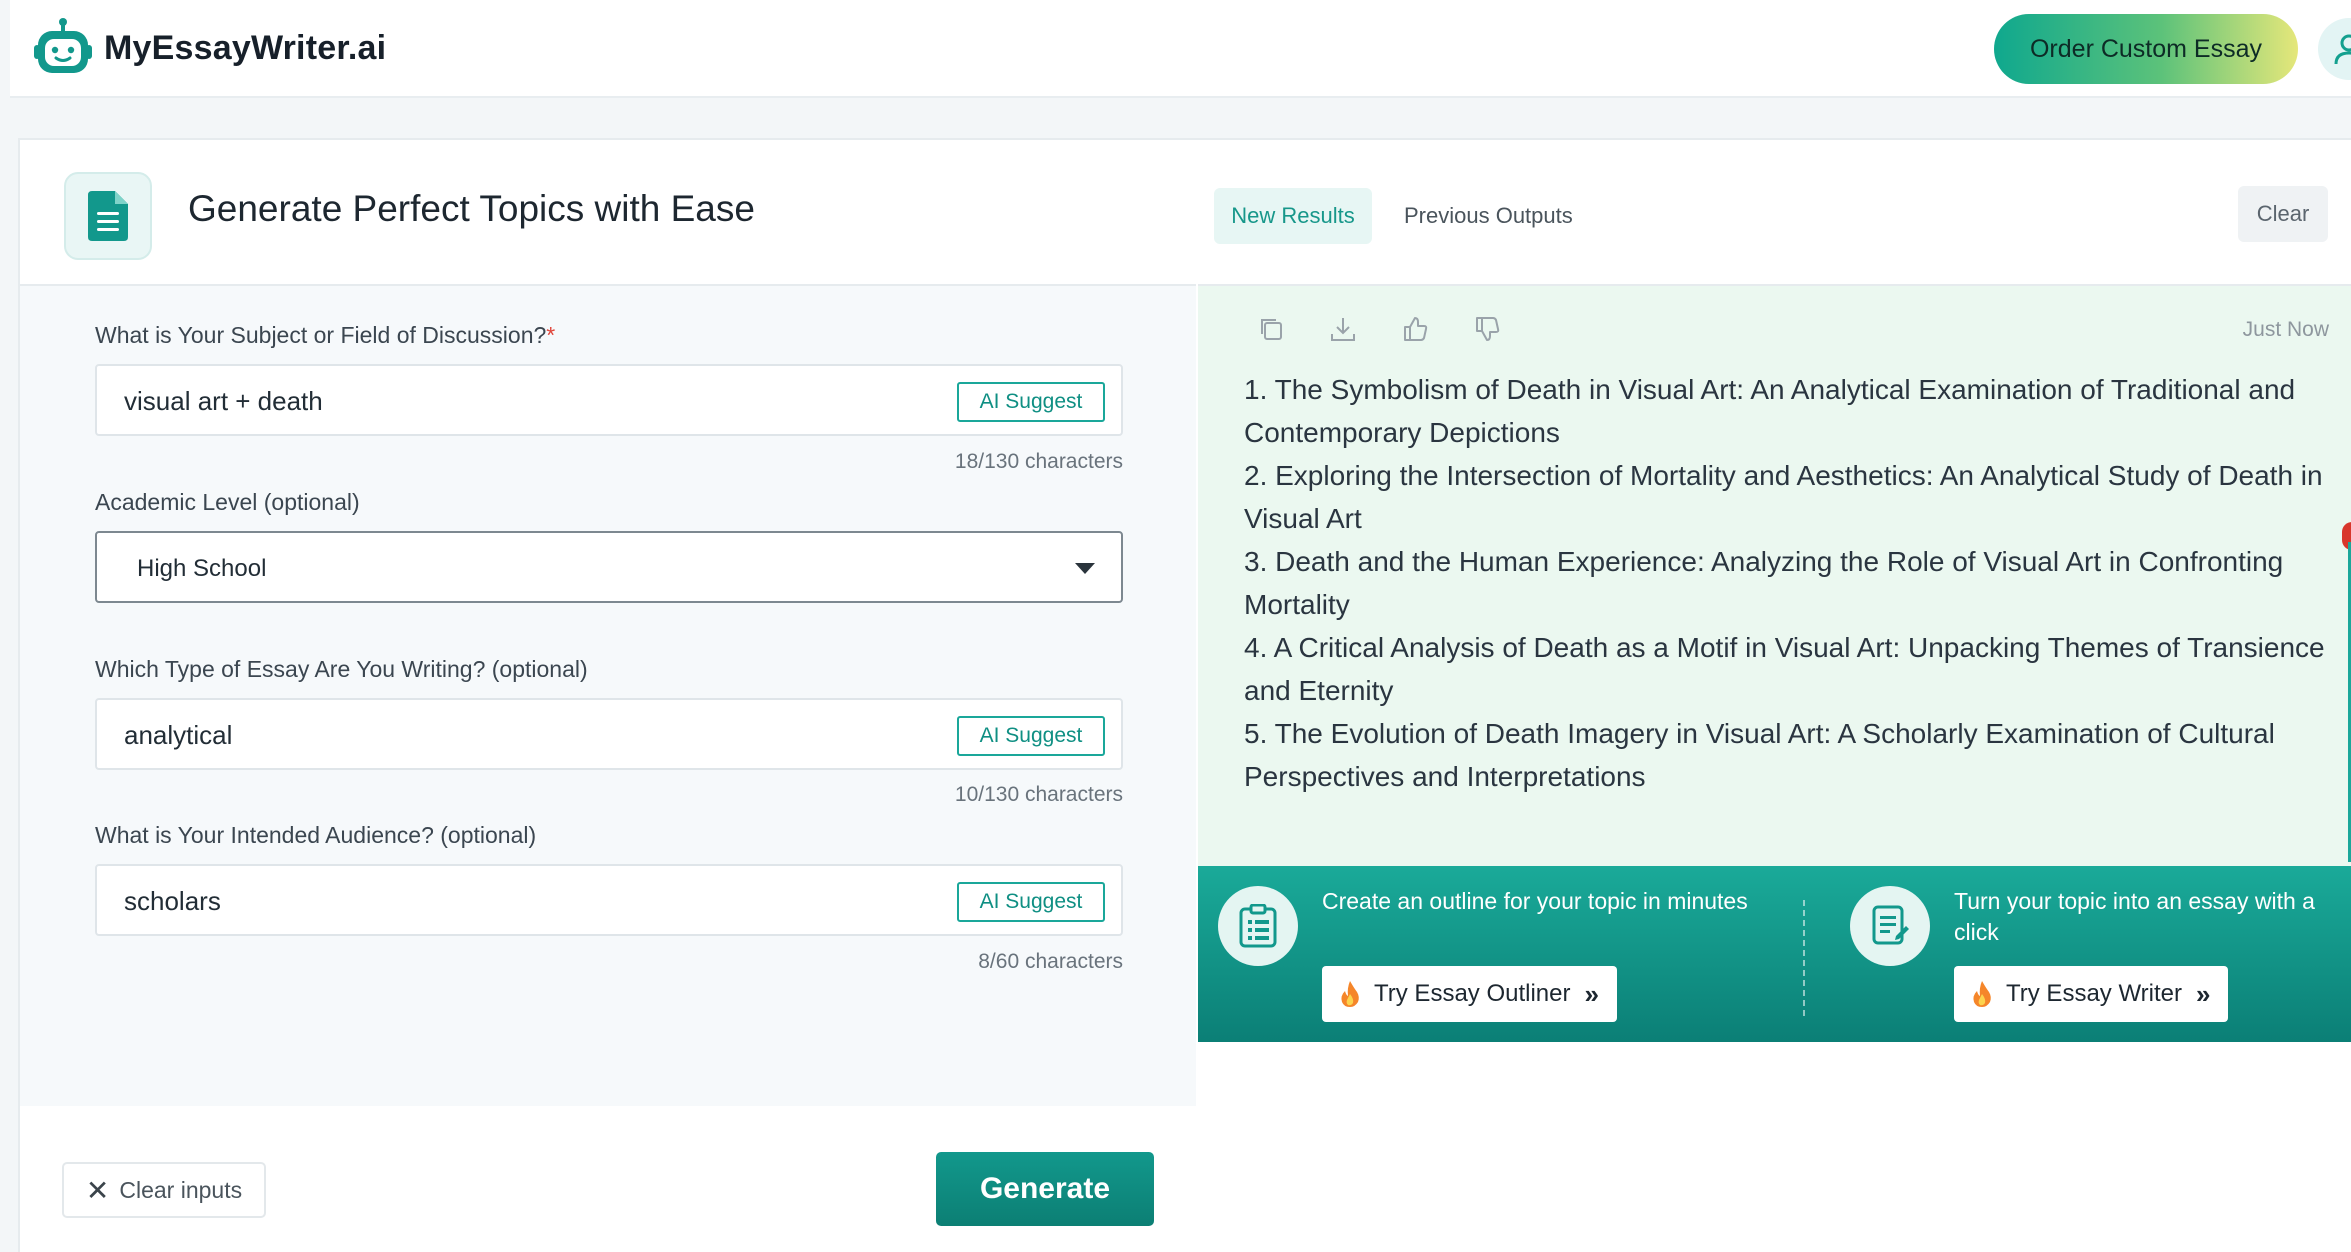 The height and width of the screenshot is (1252, 2351). What do you see at coordinates (1343, 329) in the screenshot?
I see `download-icon` at bounding box center [1343, 329].